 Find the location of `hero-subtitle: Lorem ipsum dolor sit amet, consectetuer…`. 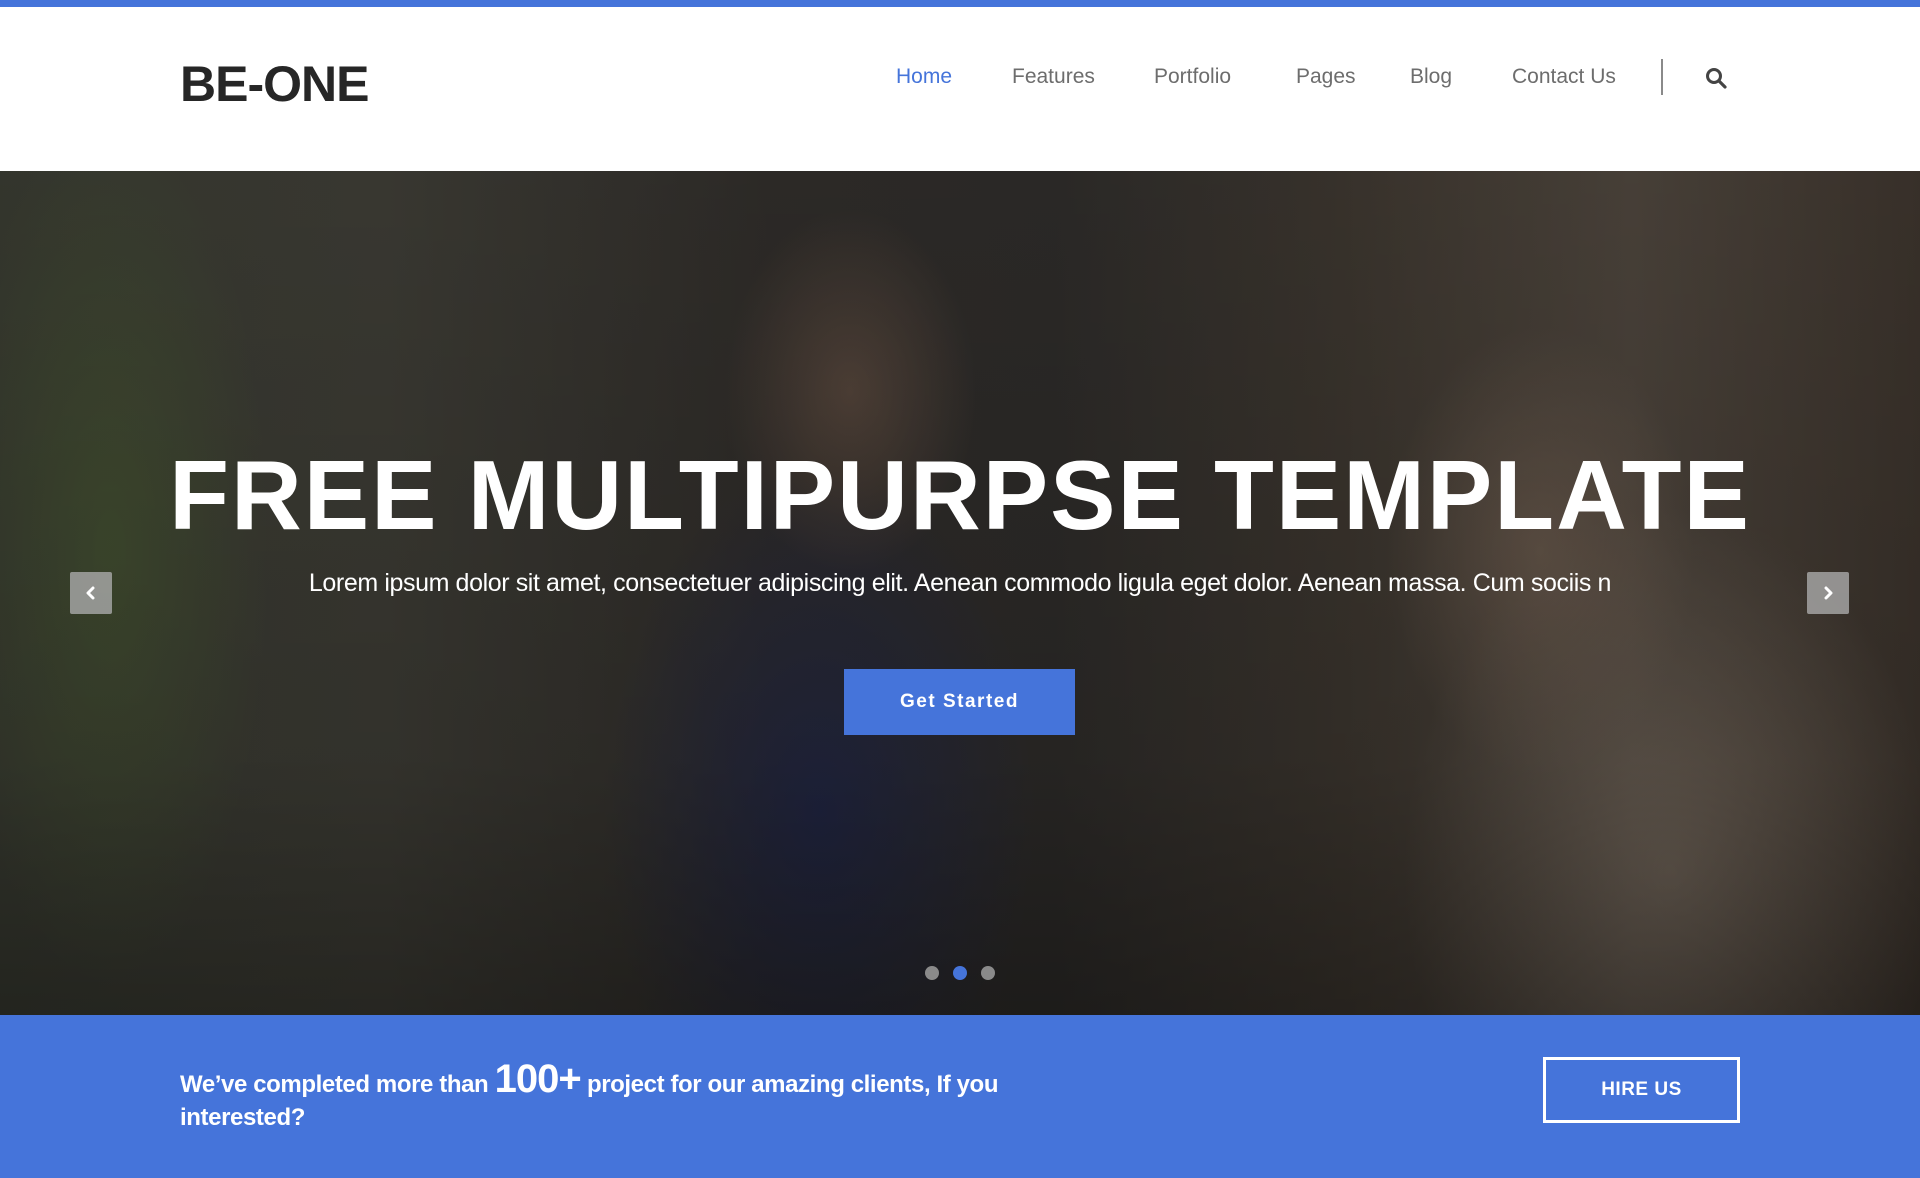

hero-subtitle: Lorem ipsum dolor sit amet, consectetuer… is located at coordinates (960, 583).